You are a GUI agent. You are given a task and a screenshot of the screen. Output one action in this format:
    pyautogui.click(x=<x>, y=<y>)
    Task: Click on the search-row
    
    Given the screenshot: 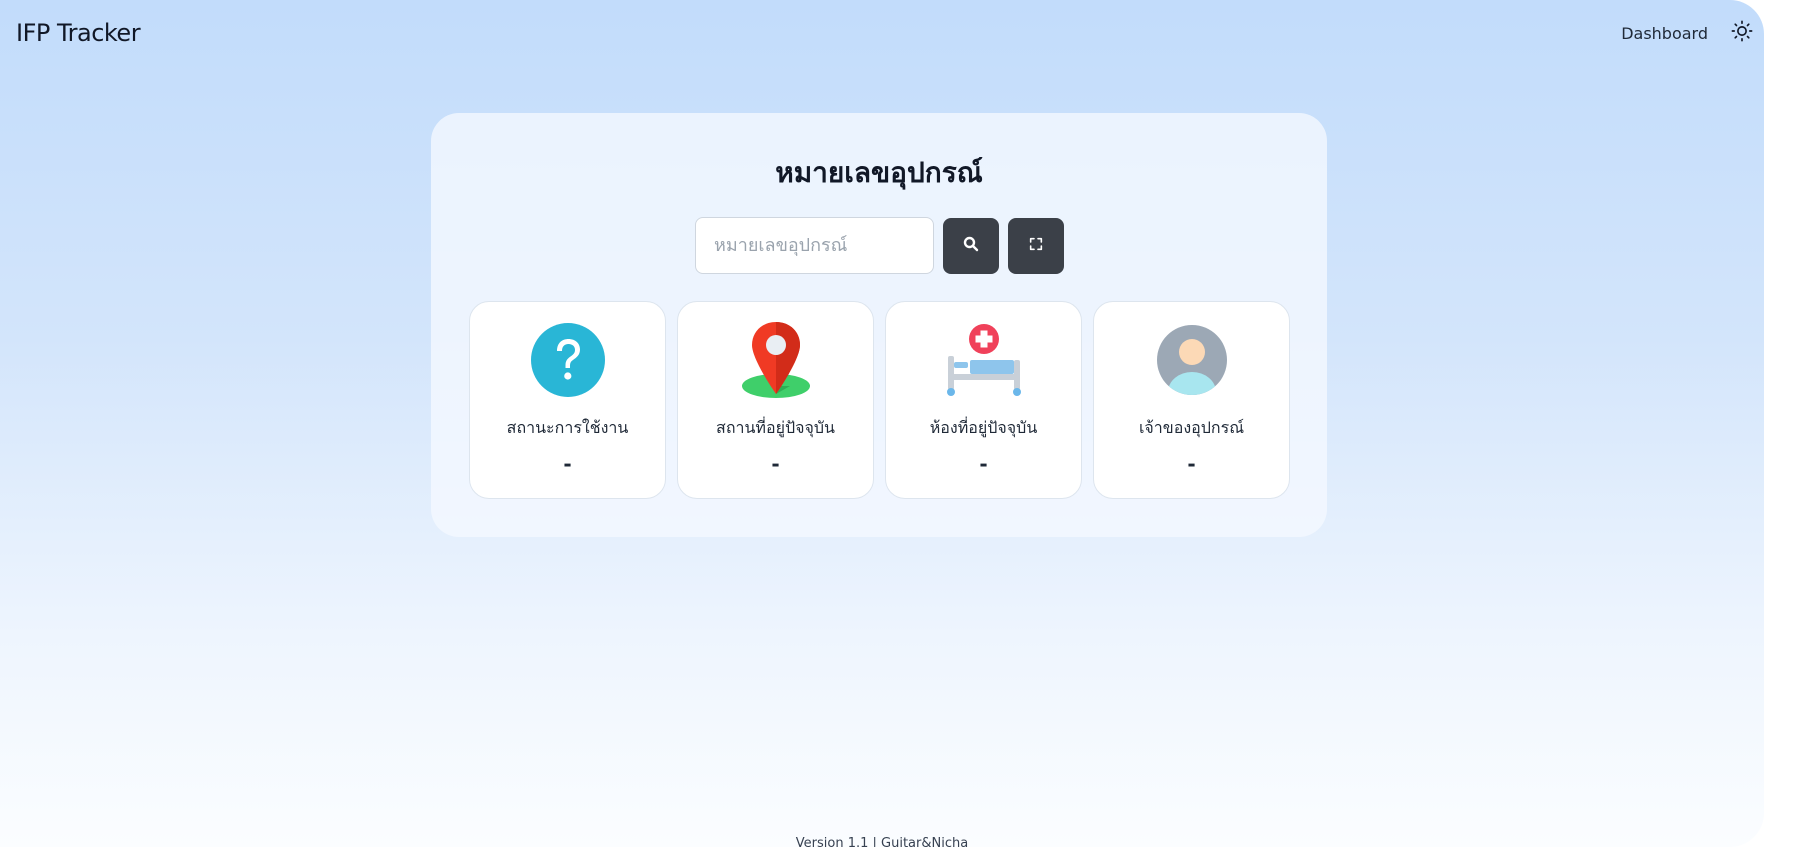 What is the action you would take?
    pyautogui.click(x=879, y=245)
    